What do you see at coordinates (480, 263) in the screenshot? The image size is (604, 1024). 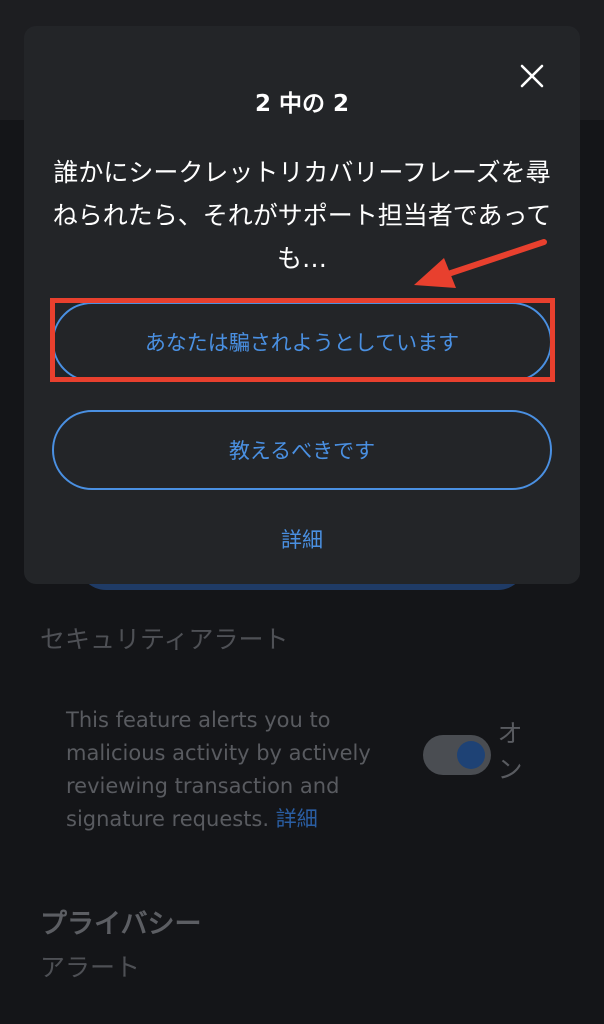 I see `annotation-arrow-icon` at bounding box center [480, 263].